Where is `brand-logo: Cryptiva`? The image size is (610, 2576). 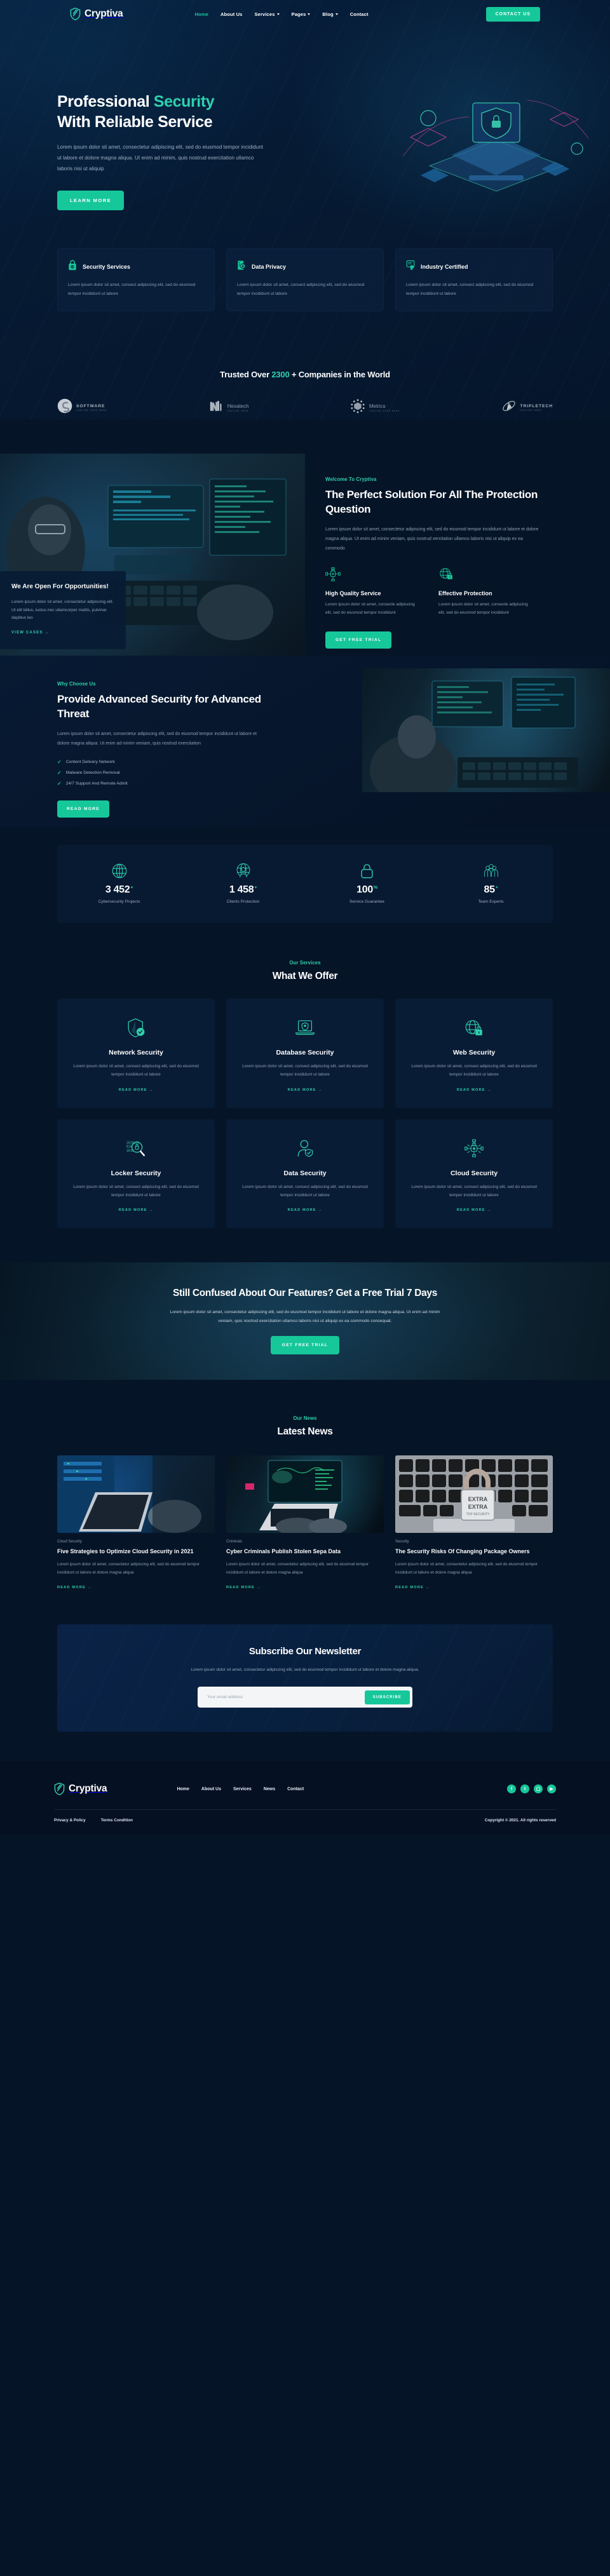 brand-logo: Cryptiva is located at coordinates (96, 14).